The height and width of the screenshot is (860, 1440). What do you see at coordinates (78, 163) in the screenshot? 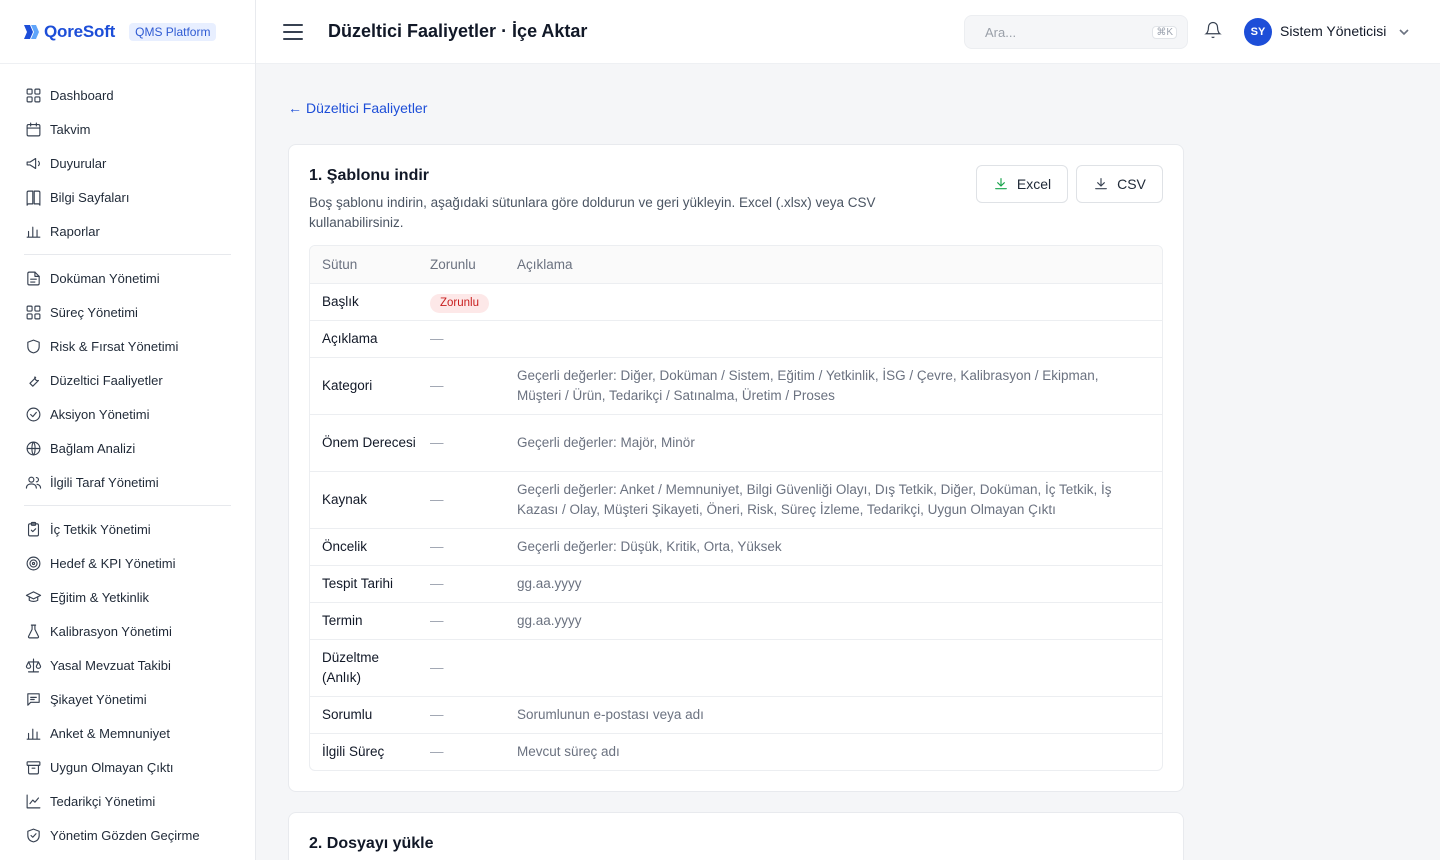
I see `sidebar-item-label: Duyurular` at bounding box center [78, 163].